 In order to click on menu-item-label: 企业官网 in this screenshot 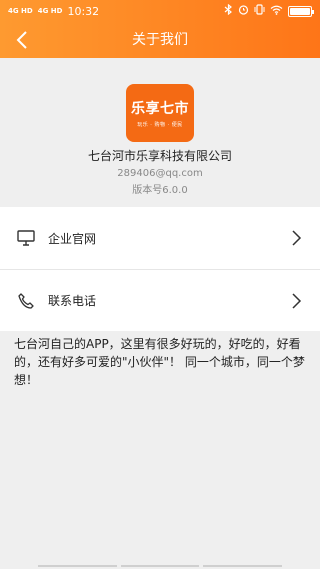, I will do `click(72, 238)`.